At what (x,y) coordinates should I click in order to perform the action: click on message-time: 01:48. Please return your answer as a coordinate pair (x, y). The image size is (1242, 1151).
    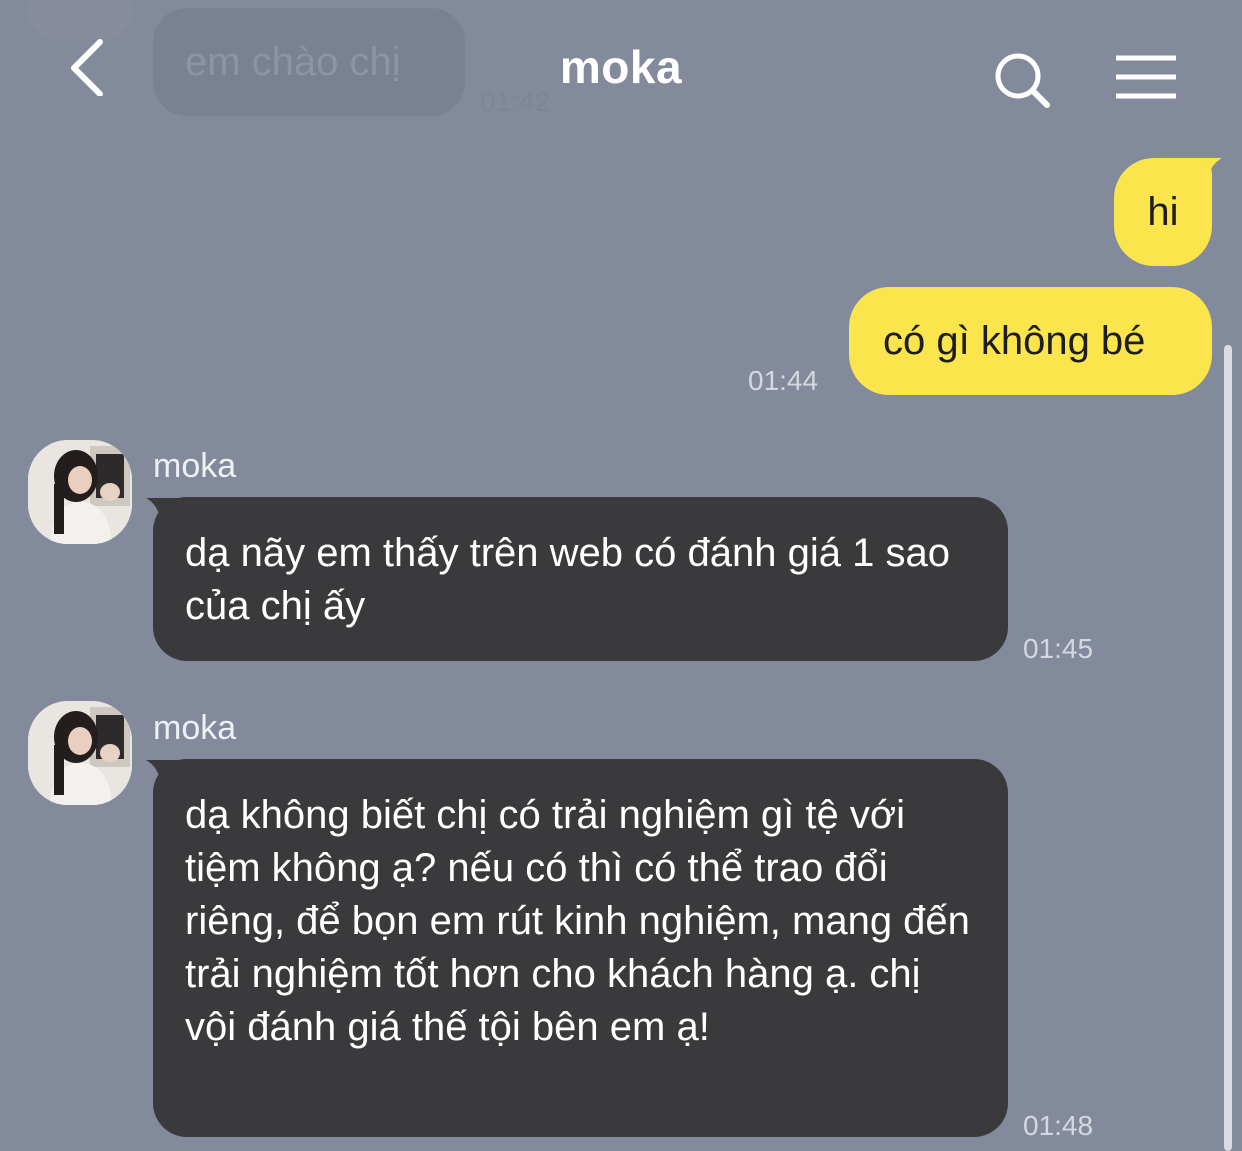
    Looking at the image, I should click on (1058, 1125).